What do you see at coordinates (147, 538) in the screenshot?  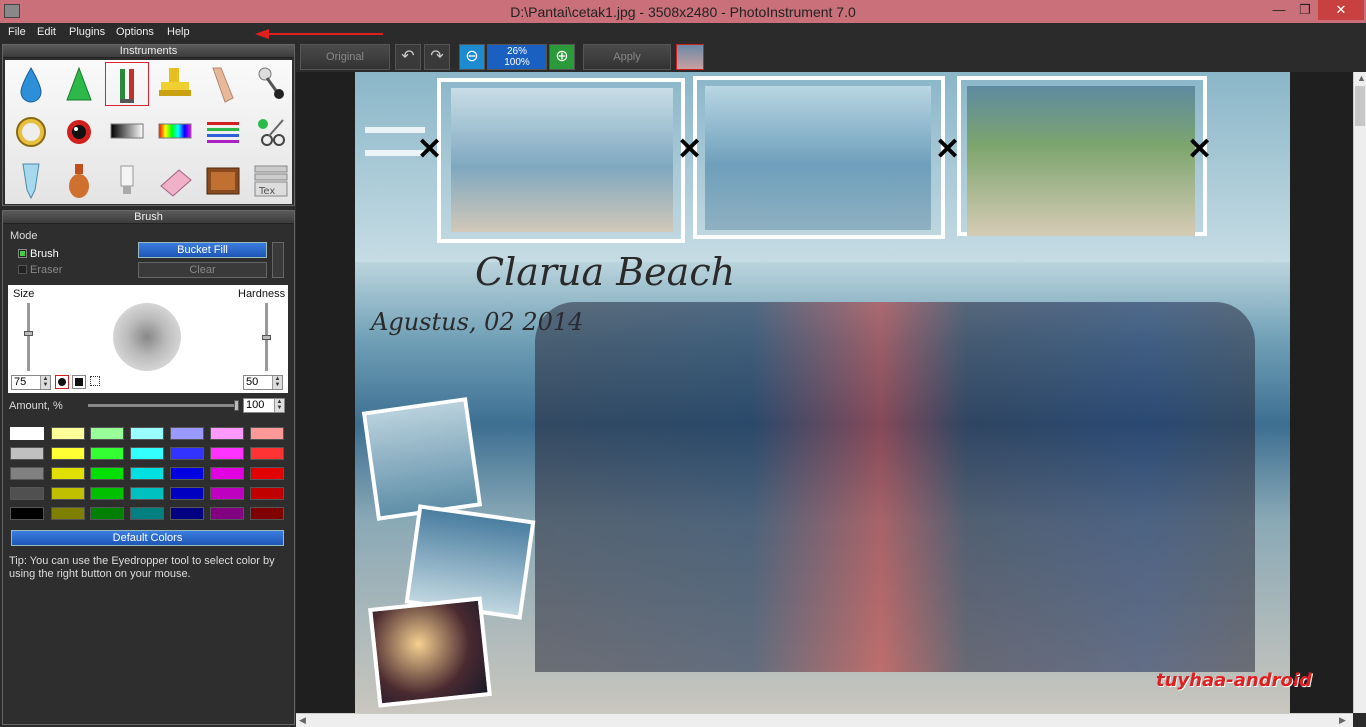 I see `default-colors-button: Default Colors` at bounding box center [147, 538].